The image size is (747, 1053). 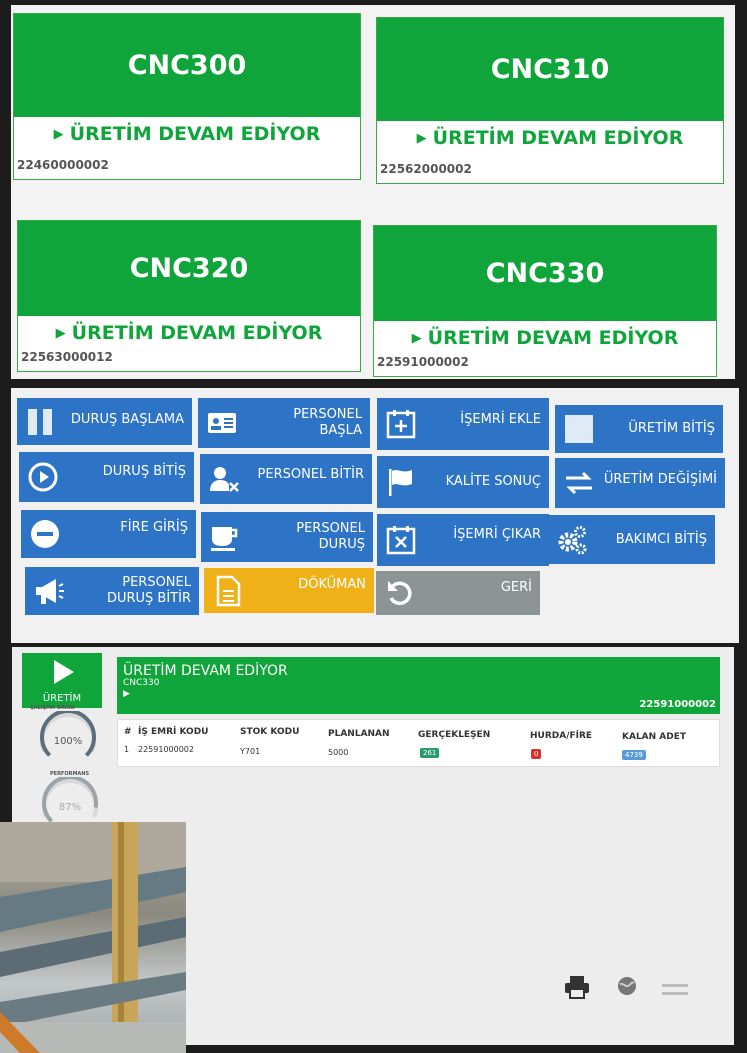 What do you see at coordinates (536, 754) in the screenshot?
I see `scrap-badge: 0` at bounding box center [536, 754].